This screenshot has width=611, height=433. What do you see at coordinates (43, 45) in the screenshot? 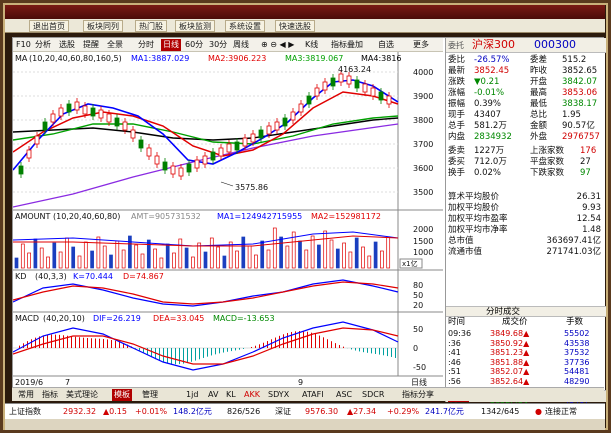
I see `analysis-button: 分析` at bounding box center [43, 45].